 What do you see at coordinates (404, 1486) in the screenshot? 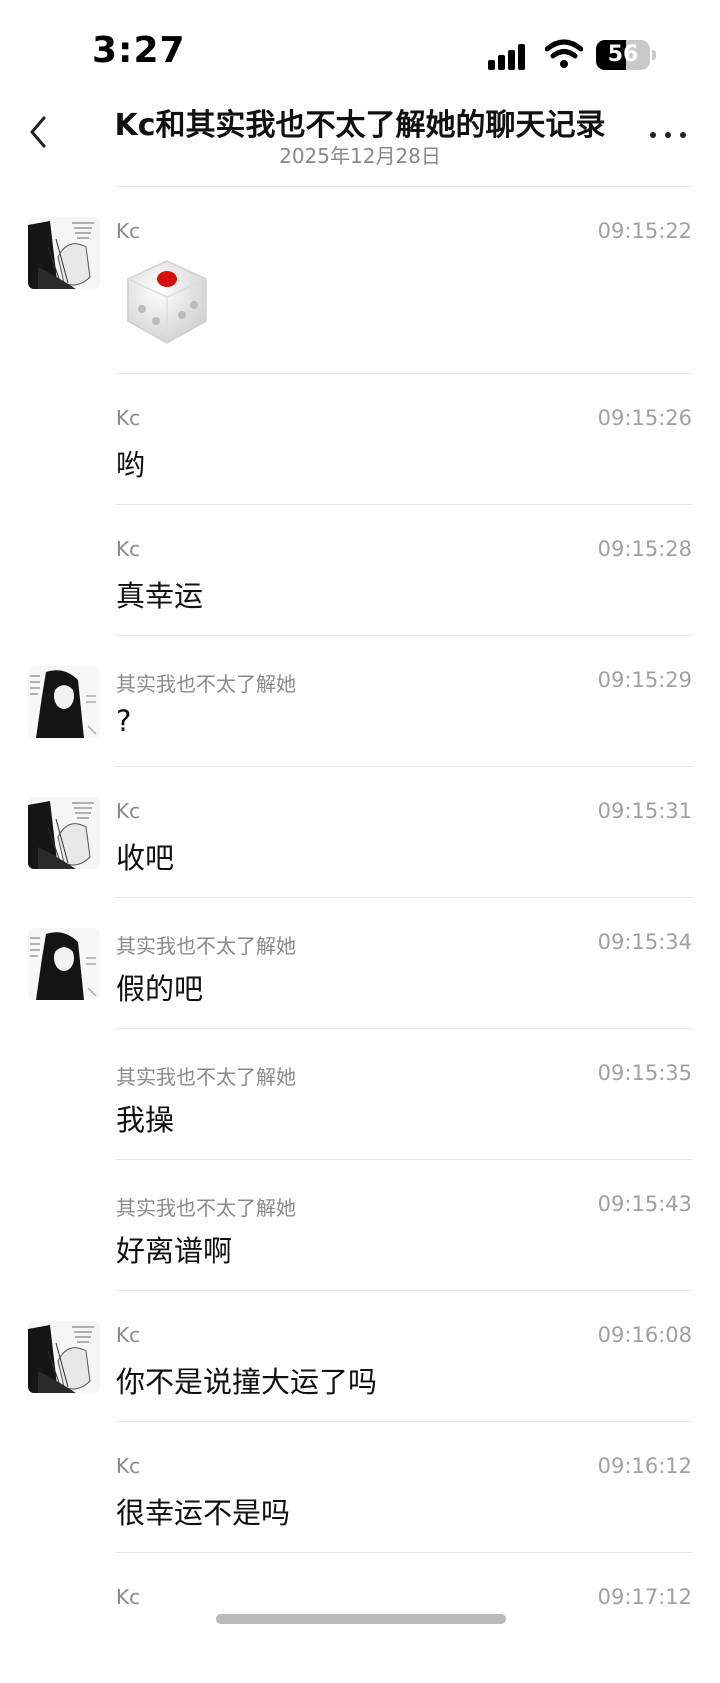
I see `message-item: Kc 09:16:12 很幸运不是吗` at bounding box center [404, 1486].